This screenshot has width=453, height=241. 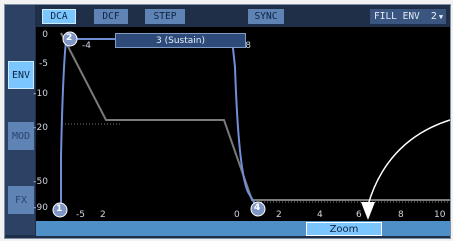 I want to click on tab-dca: DCA, so click(x=59, y=16).